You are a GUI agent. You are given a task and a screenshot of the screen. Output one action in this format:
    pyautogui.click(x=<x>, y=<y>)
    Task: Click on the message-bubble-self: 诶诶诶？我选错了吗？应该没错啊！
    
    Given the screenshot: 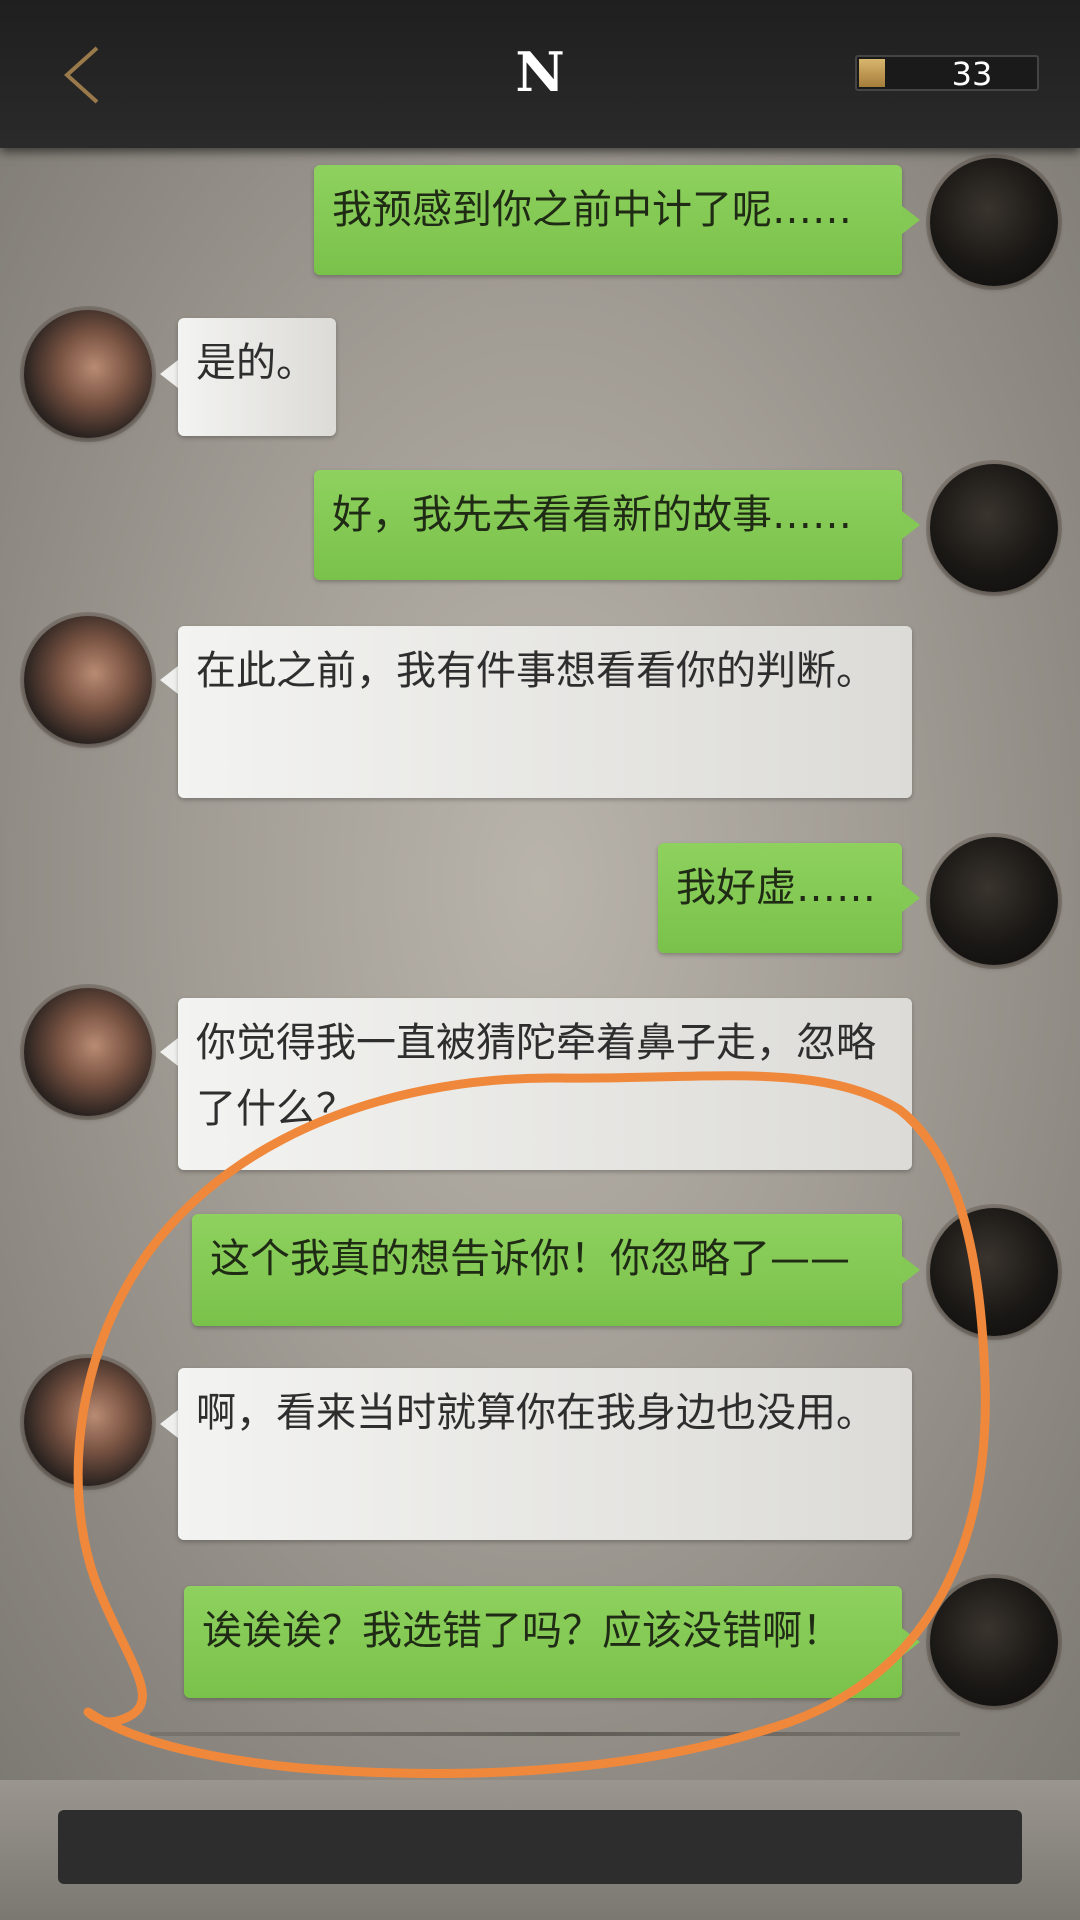 What is the action you would take?
    pyautogui.click(x=543, y=1642)
    